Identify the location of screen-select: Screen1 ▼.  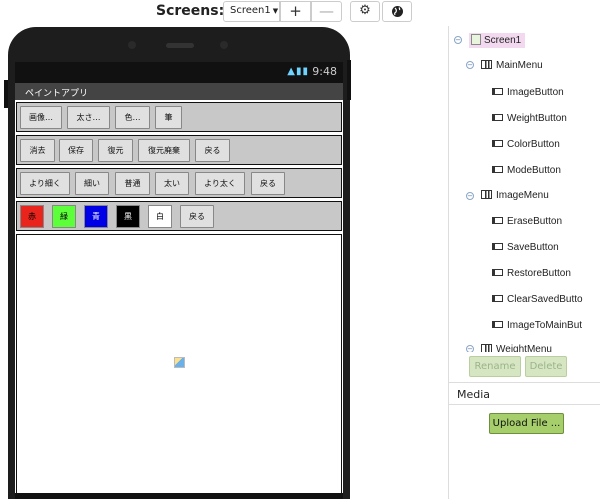
(251, 11).